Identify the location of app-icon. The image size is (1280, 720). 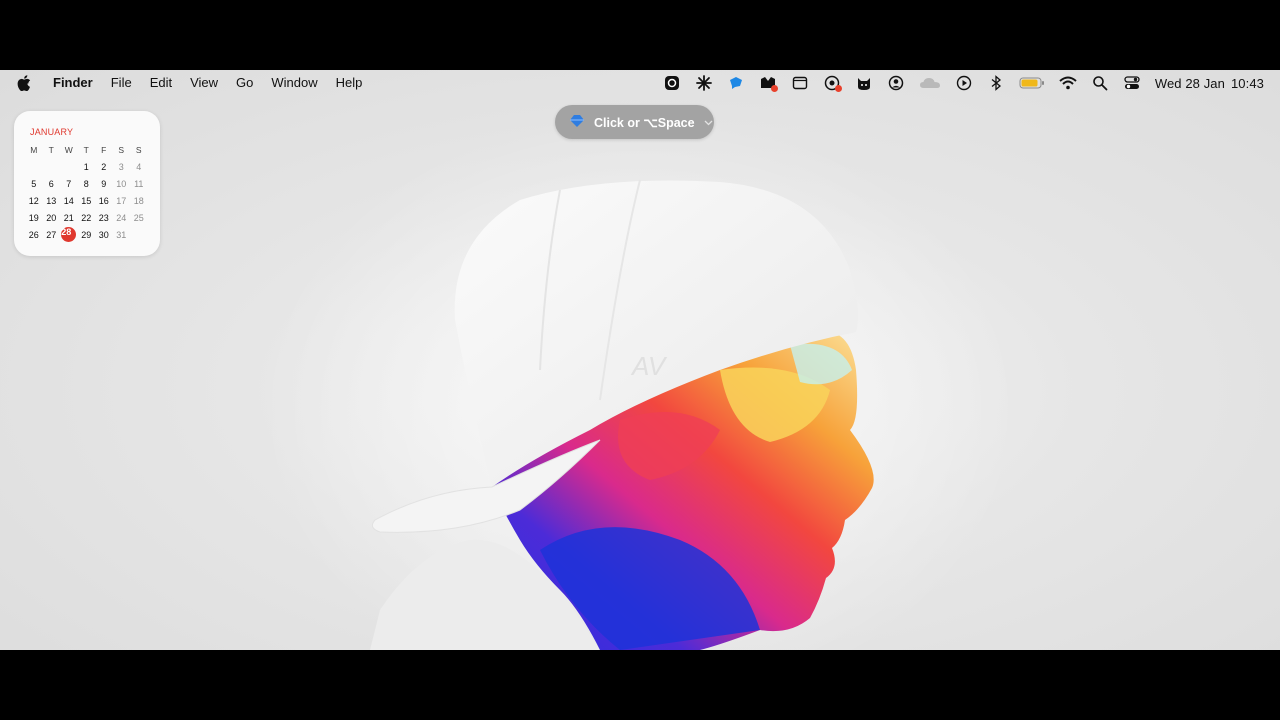
(672, 83).